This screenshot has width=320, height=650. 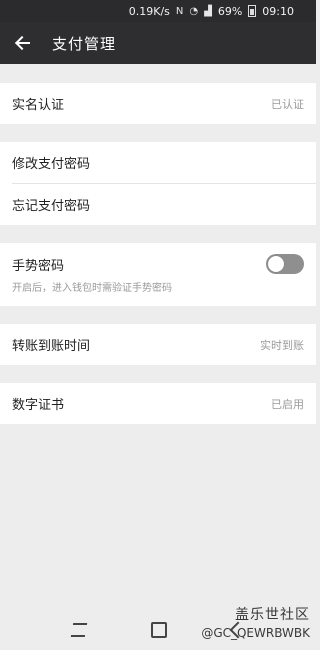 I want to click on status-bar: 0.19K/s N ◔ ▟ 69% 09:10, so click(x=158, y=11).